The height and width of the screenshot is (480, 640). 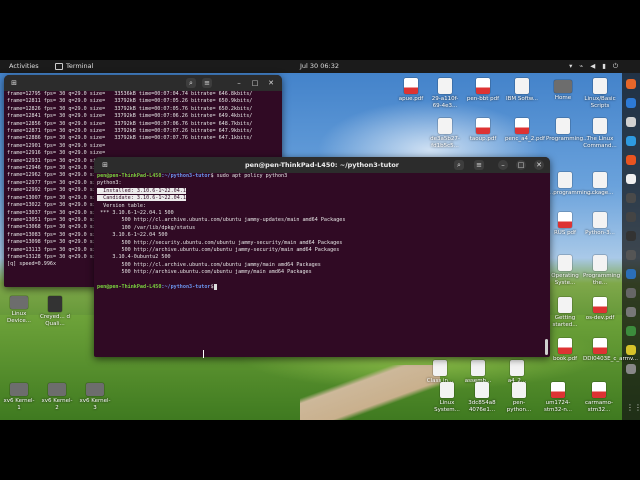 I want to click on clock: Jul 30 06:32, so click(x=319, y=66).